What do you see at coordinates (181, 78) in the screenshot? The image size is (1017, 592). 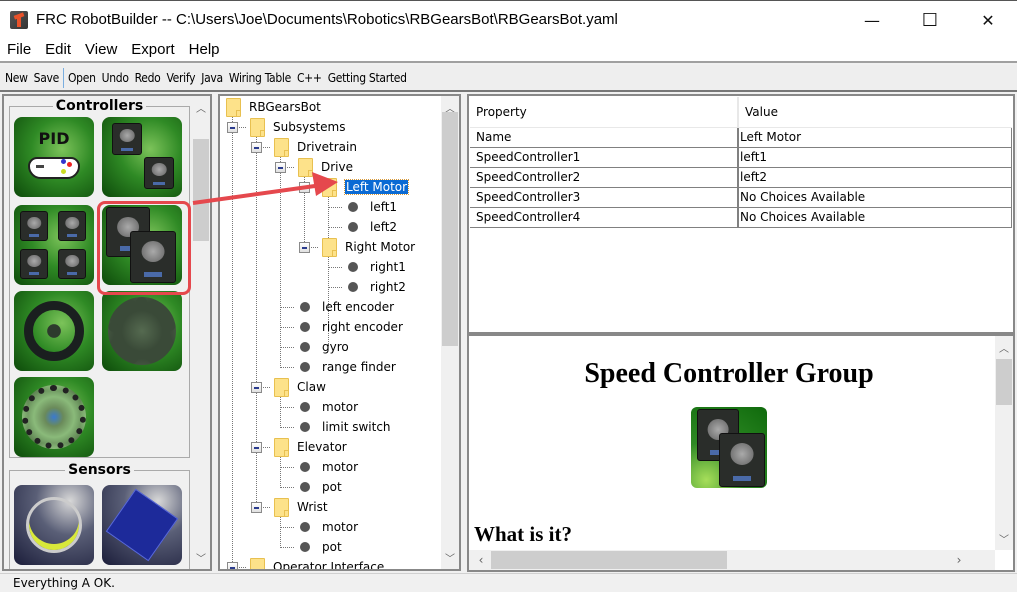 I see `verify-button: Verify` at bounding box center [181, 78].